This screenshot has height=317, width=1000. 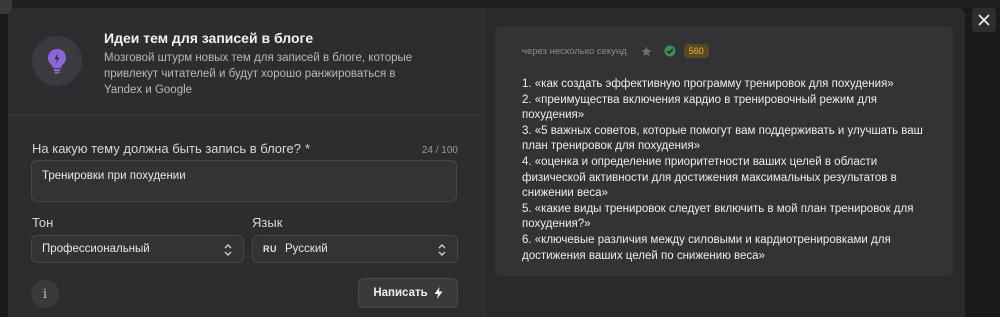 What do you see at coordinates (307, 148) in the screenshot?
I see `required-mark: *` at bounding box center [307, 148].